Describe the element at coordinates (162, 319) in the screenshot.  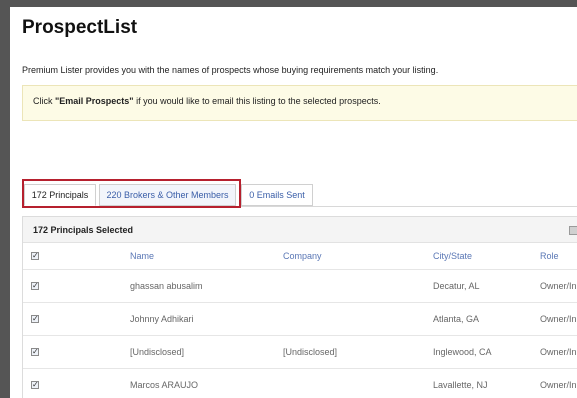
I see `prospect-name: Johnny Adhikari` at that location.